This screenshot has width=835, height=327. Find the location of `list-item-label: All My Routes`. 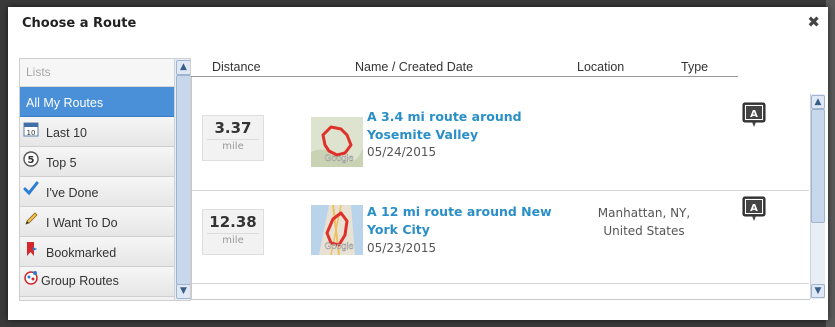

list-item-label: All My Routes is located at coordinates (65, 103).